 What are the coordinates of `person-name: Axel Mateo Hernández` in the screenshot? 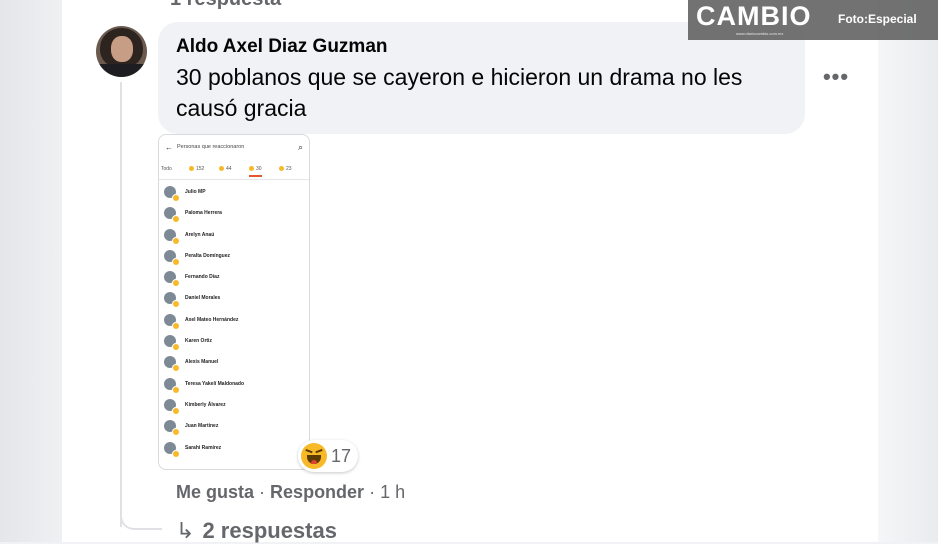 It's located at (212, 319).